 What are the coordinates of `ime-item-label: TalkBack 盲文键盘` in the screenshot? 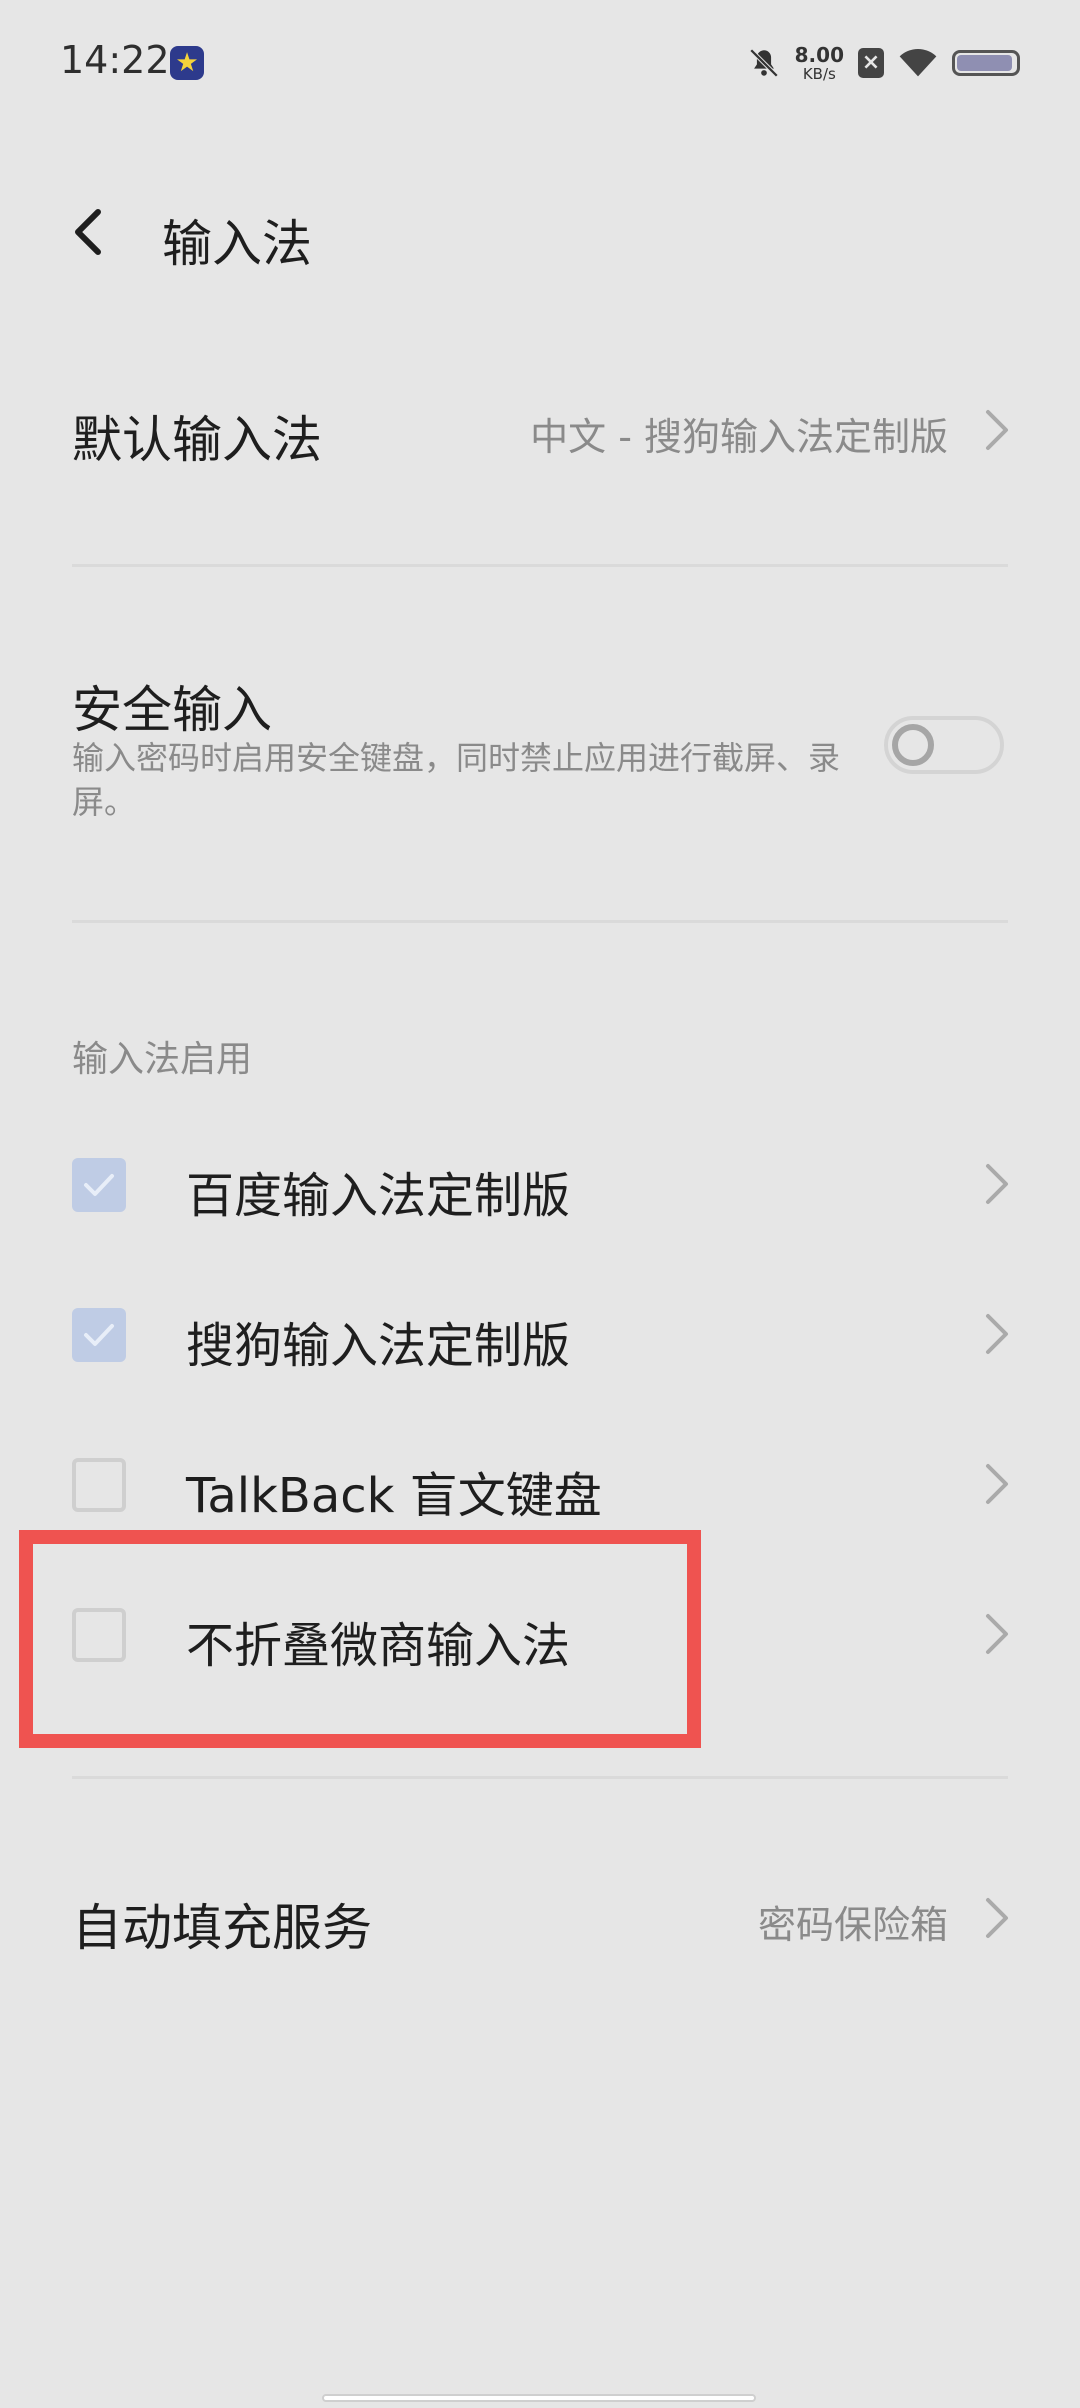 It's located at (394, 1496).